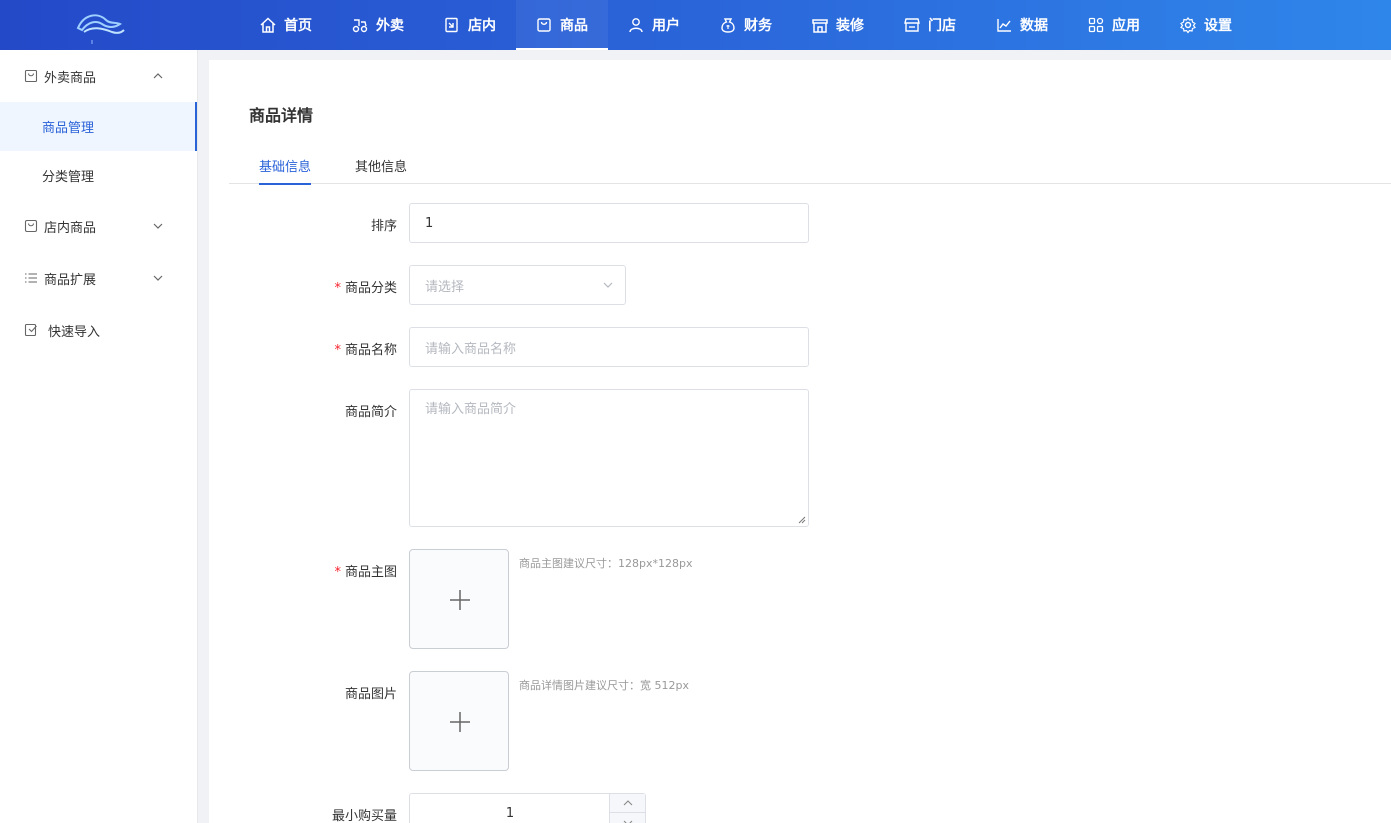 Image resolution: width=1391 pixels, height=823 pixels. I want to click on nav-item-label: 设置, so click(1218, 26).